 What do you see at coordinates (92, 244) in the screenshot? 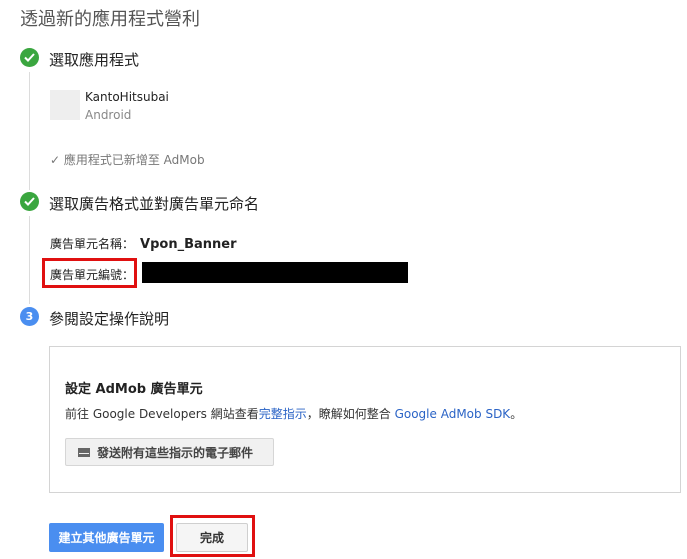
I see `ad-unit-name-label: 廣告單元名稱：` at bounding box center [92, 244].